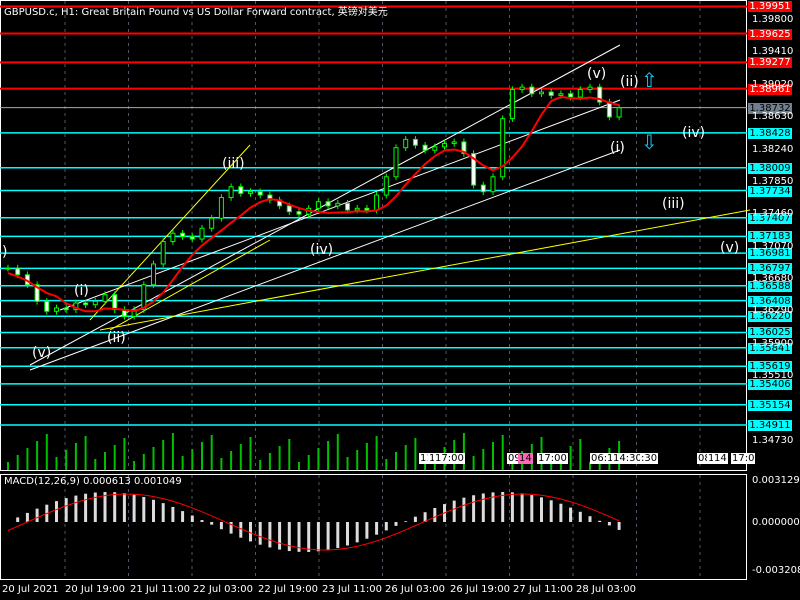  Describe the element at coordinates (770, 333) in the screenshot. I see `cyan-level-tag: 1.36025` at that location.